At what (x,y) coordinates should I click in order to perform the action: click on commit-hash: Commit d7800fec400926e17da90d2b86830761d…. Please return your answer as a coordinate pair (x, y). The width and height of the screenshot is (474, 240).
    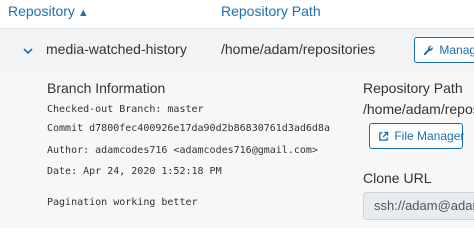
    Looking at the image, I should click on (188, 128).